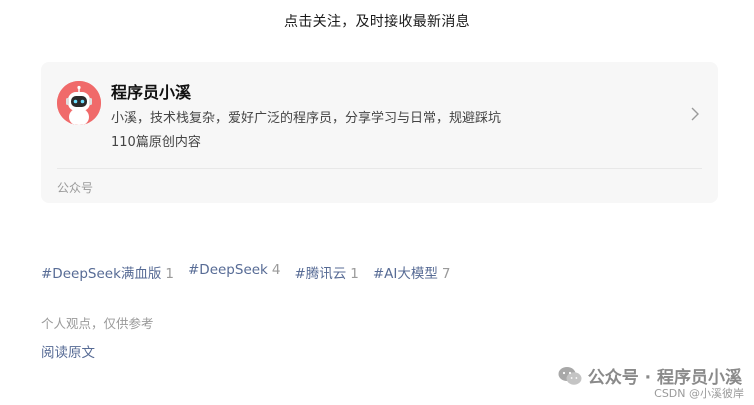  What do you see at coordinates (227, 270) in the screenshot?
I see `tag-label: #DeepSeek` at bounding box center [227, 270].